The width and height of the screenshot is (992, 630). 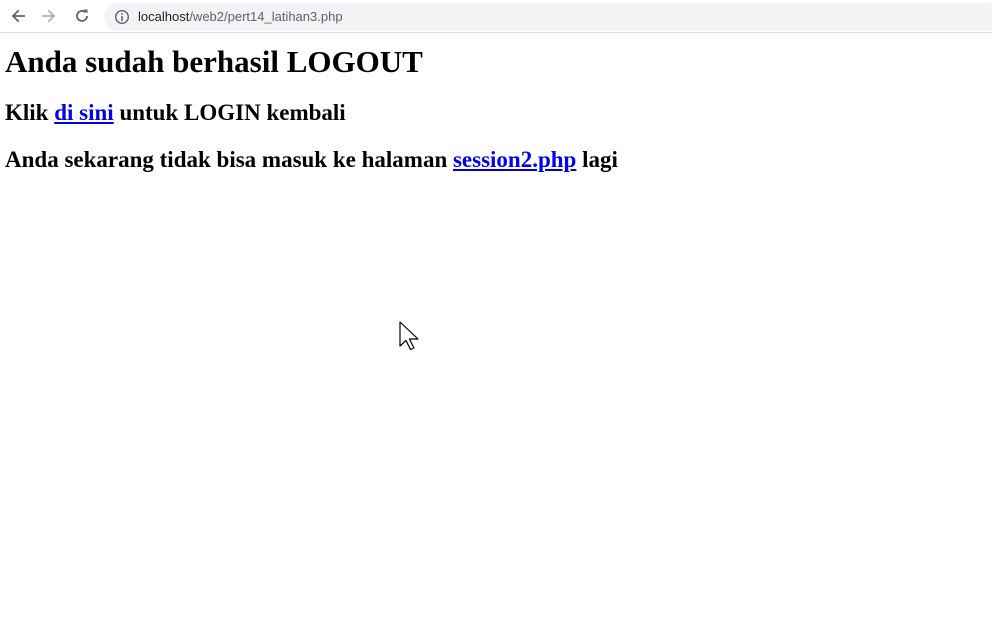 What do you see at coordinates (83, 112) in the screenshot?
I see `login-link: di sini` at bounding box center [83, 112].